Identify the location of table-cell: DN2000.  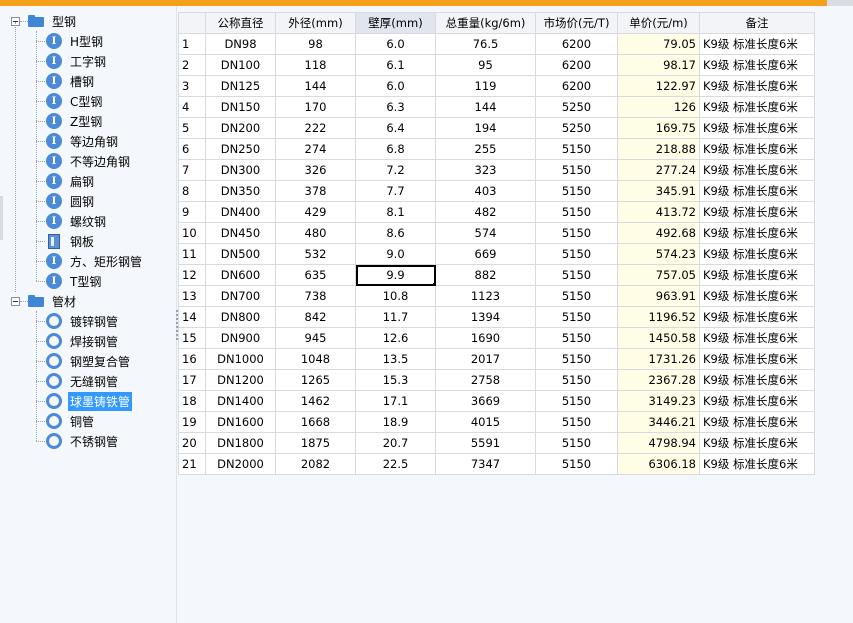
(240, 464).